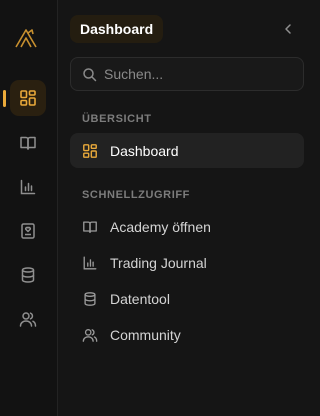 The width and height of the screenshot is (320, 416). I want to click on journal-heart-icon, so click(28, 231).